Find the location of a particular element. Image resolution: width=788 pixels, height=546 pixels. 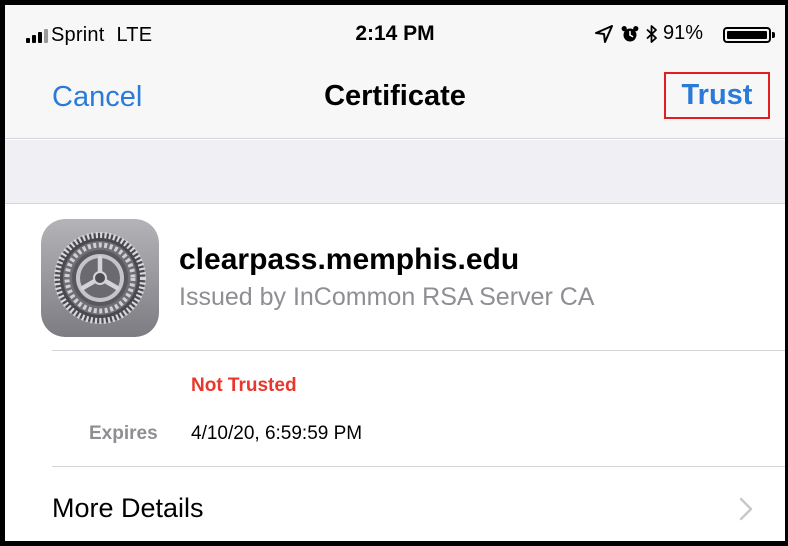

settings-gear-graphic is located at coordinates (100, 278).